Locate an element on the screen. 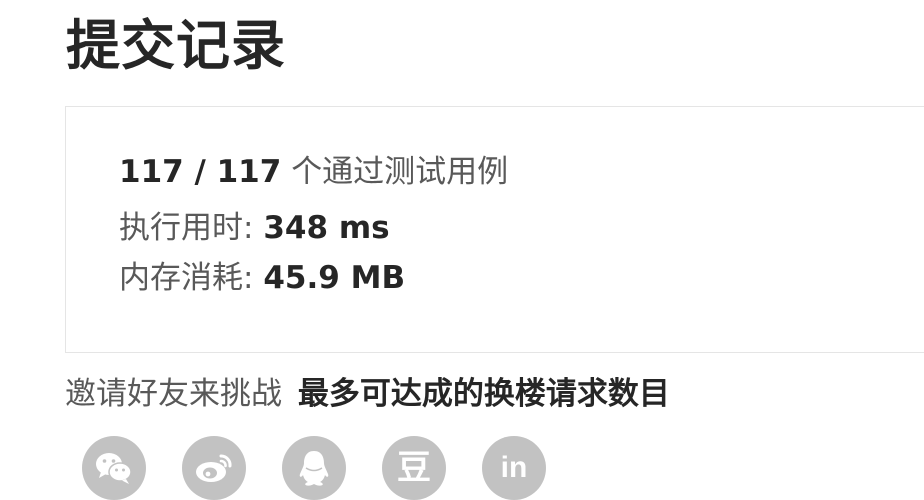 Image resolution: width=924 pixels, height=500 pixels. memory-label: 内存消耗: is located at coordinates (186, 278).